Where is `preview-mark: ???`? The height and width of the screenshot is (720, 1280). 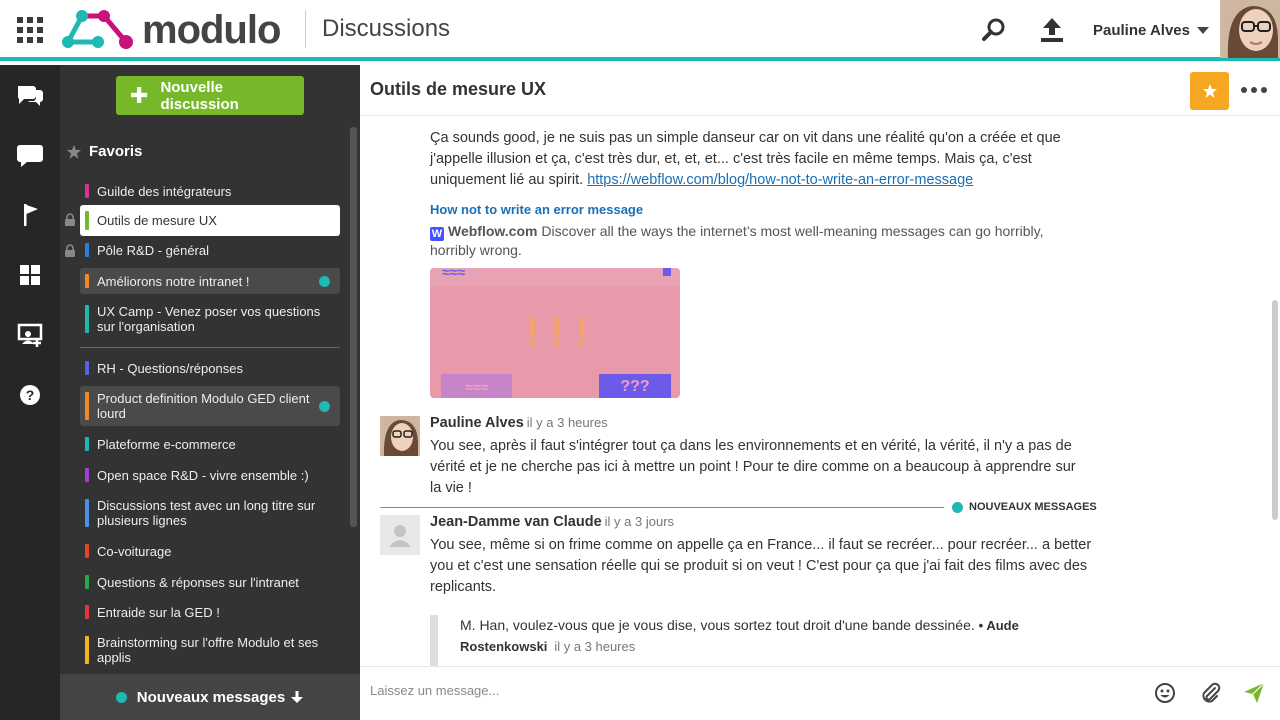 preview-mark: ??? is located at coordinates (635, 386).